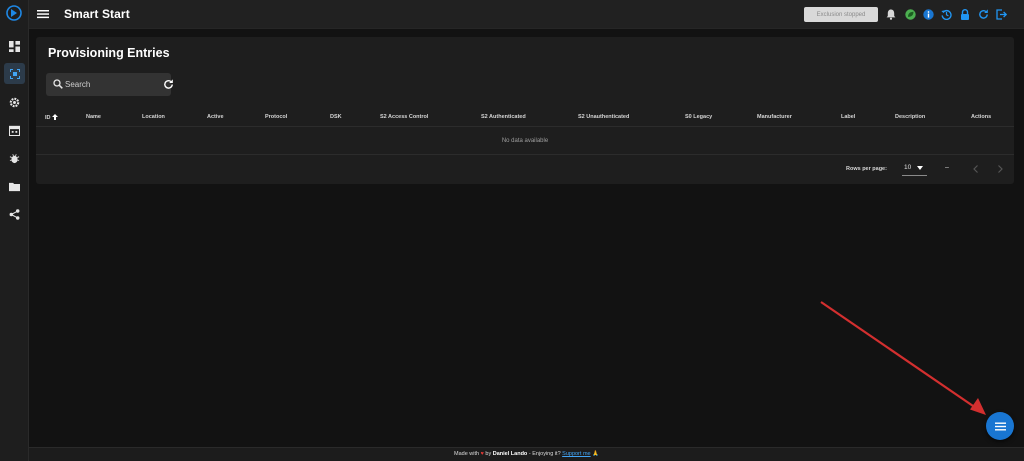 The height and width of the screenshot is (461, 1024). I want to click on menu-lines-icon, so click(1000, 426).